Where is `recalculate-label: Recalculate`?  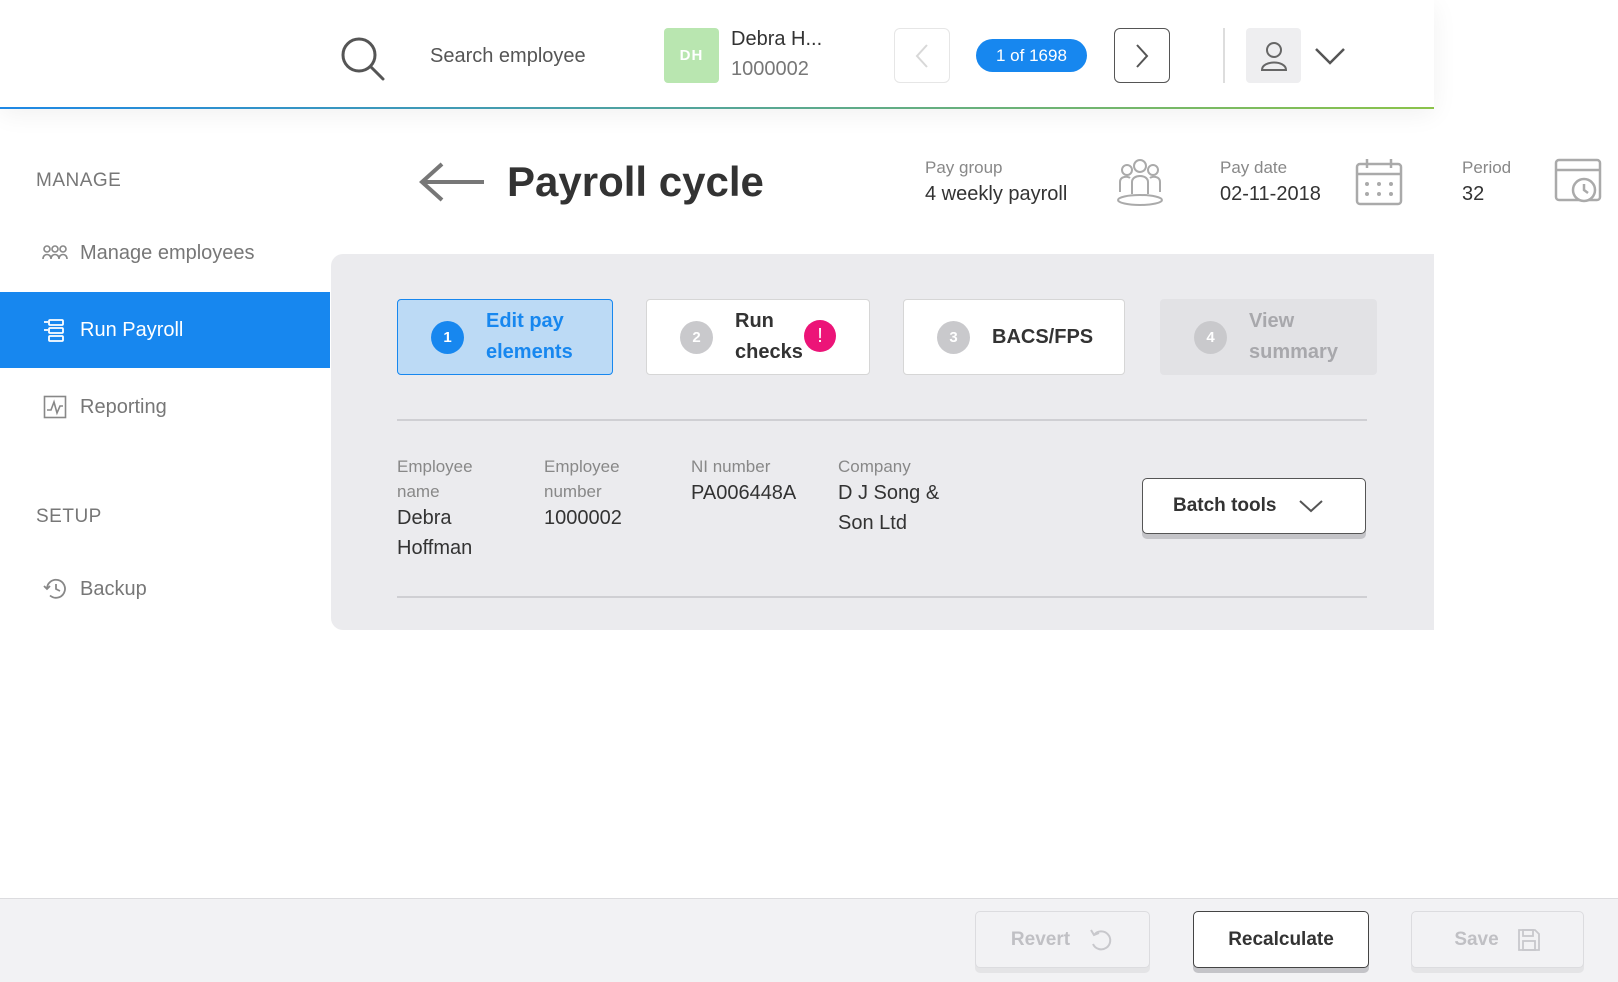 recalculate-label: Recalculate is located at coordinates (1281, 939).